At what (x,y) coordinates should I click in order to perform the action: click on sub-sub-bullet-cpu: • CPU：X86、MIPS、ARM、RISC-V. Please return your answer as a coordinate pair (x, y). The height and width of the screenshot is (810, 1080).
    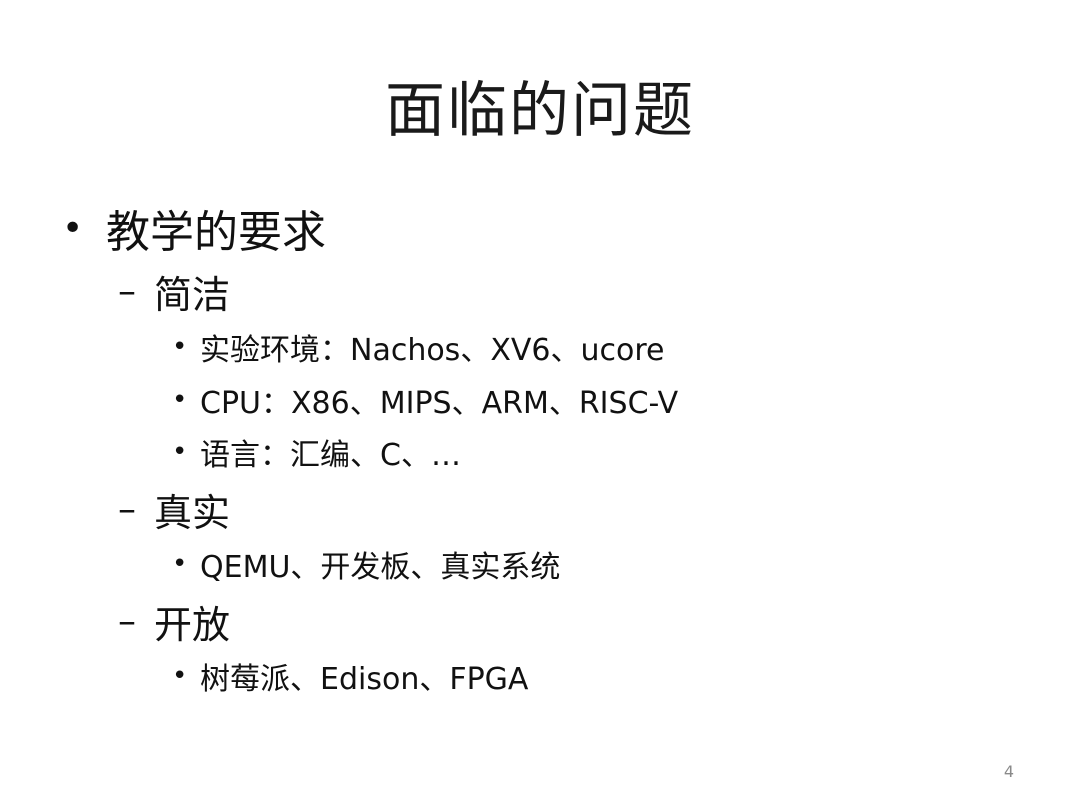
    Looking at the image, I should click on (425, 400).